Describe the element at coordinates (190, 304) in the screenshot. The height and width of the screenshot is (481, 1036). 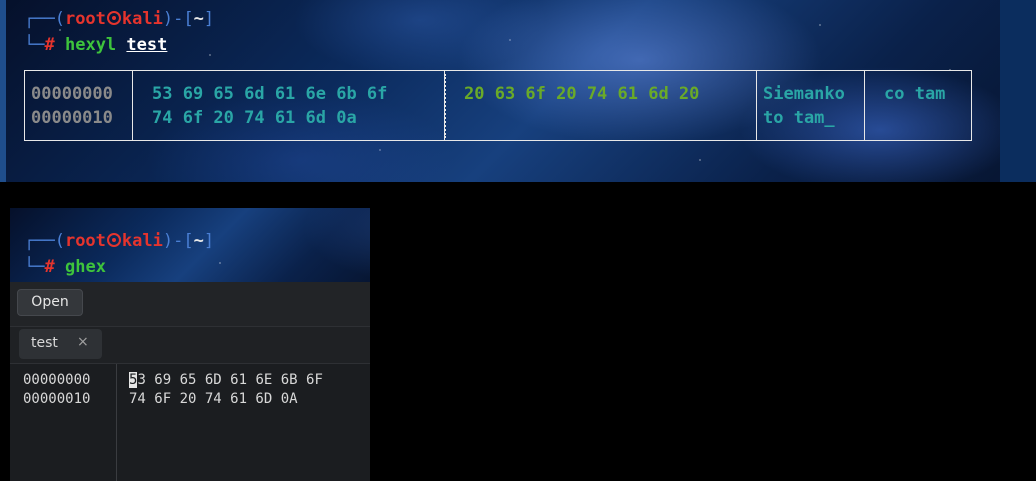
I see `ghex-toolbar: Open` at that location.